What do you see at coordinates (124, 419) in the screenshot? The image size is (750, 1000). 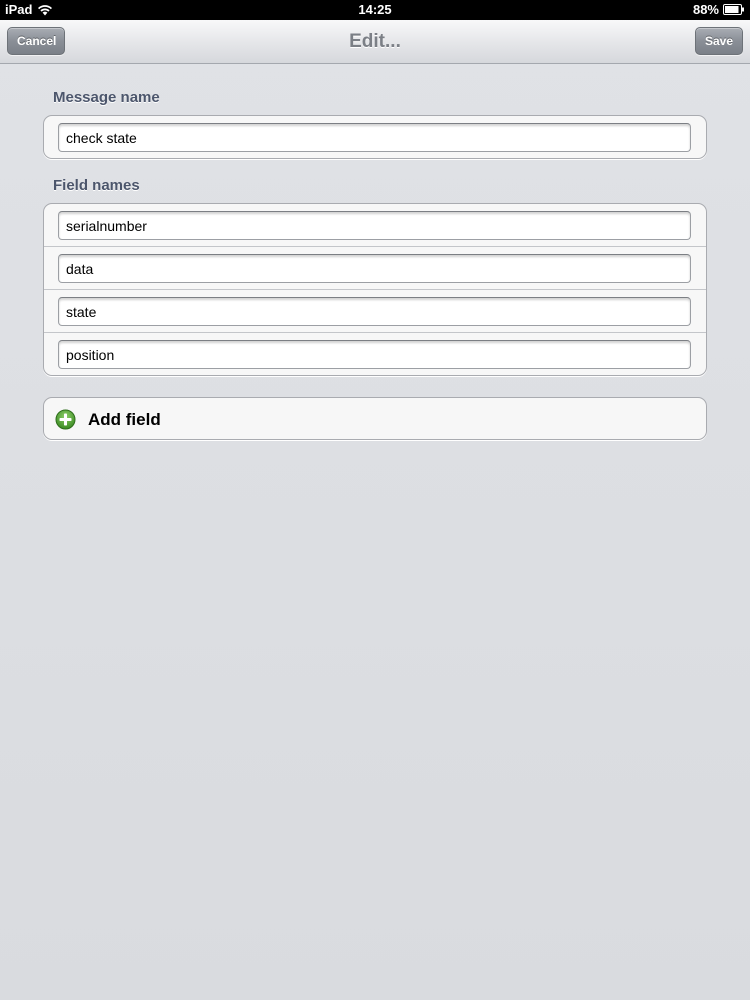 I see `add-field-label: Add field` at bounding box center [124, 419].